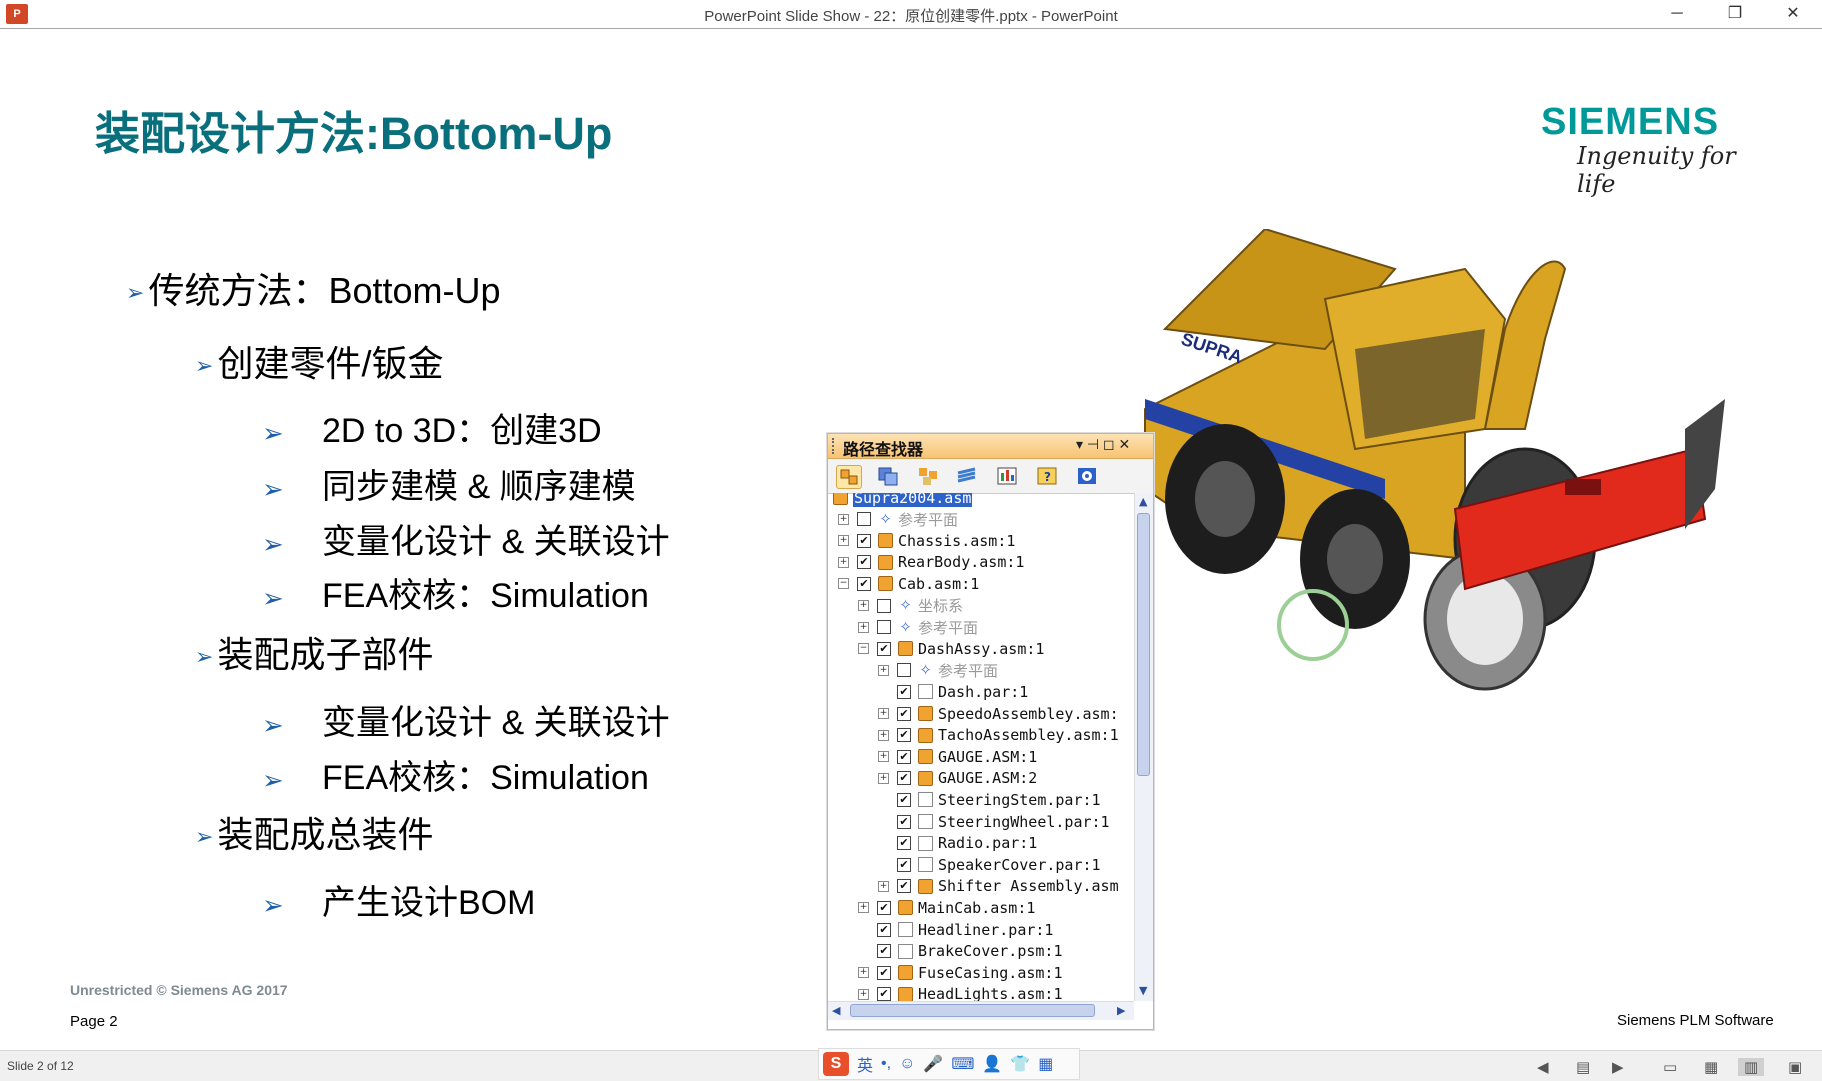 This screenshot has width=1822, height=1081. What do you see at coordinates (960, 951) in the screenshot?
I see `tree-row: ✔ BrakeCover.psm:1` at bounding box center [960, 951].